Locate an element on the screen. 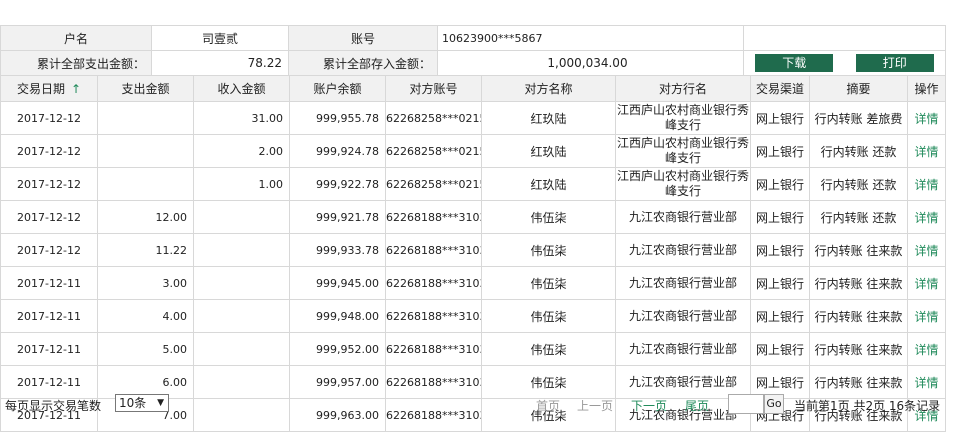 The image size is (953, 432). last-page-link: 尾页 is located at coordinates (697, 405).